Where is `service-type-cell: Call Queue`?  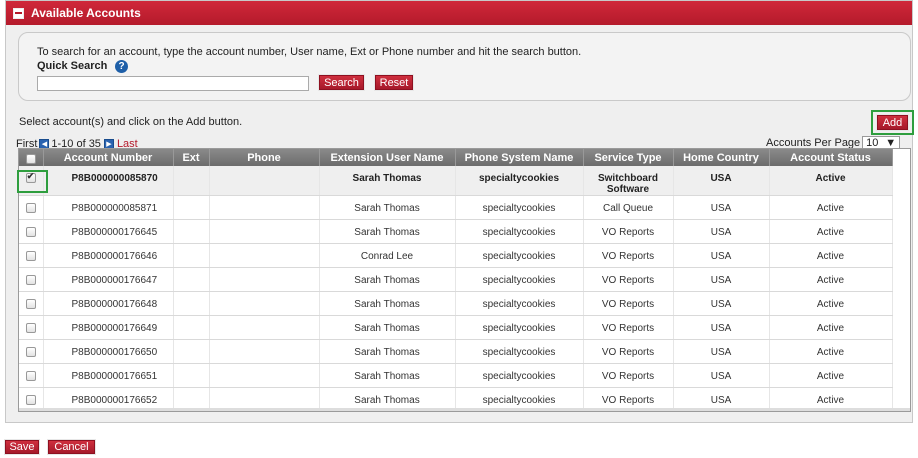
service-type-cell: Call Queue is located at coordinates (628, 207).